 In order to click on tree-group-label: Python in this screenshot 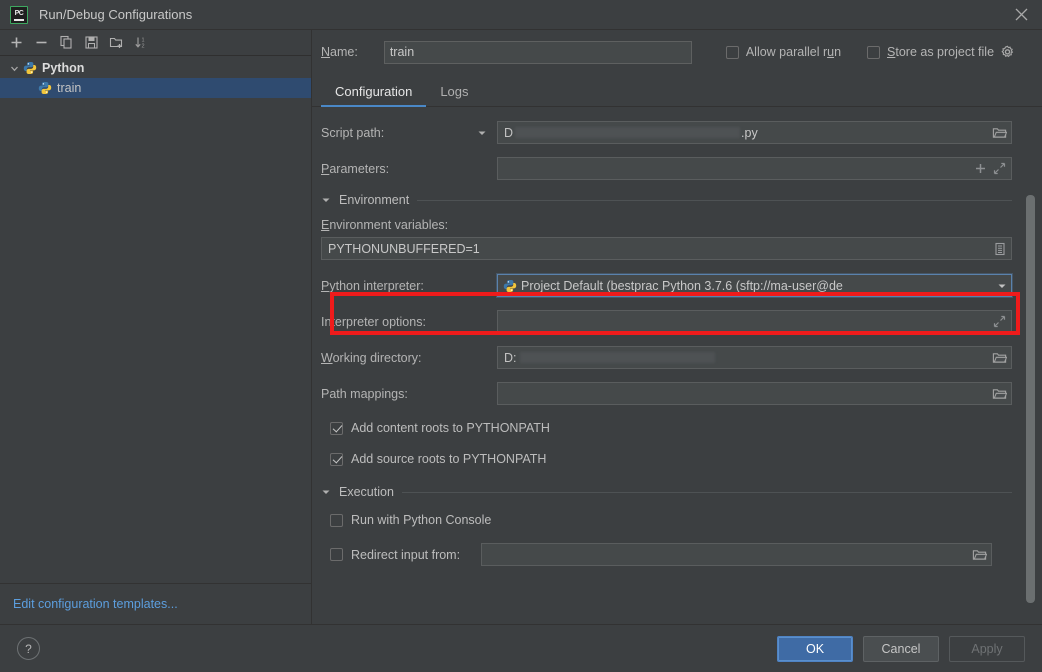, I will do `click(63, 68)`.